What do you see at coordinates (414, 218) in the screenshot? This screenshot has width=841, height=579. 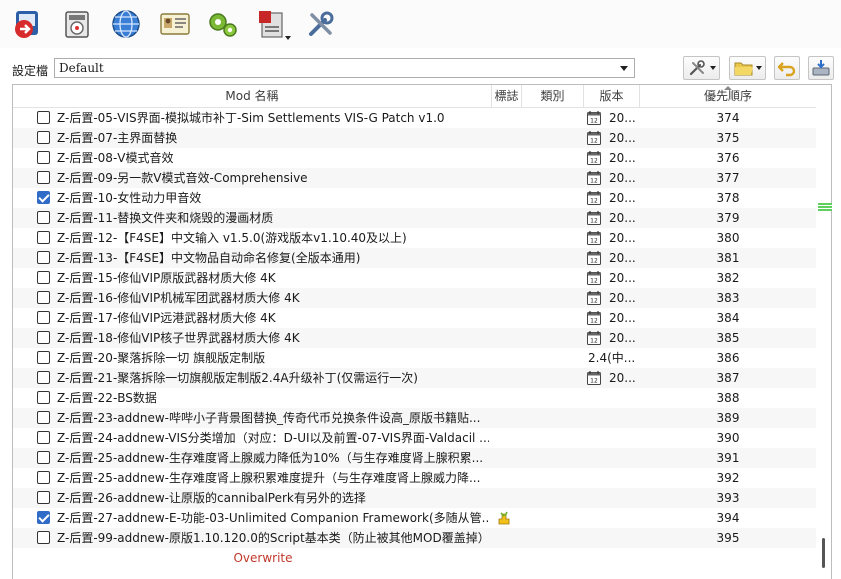 I see `table-row: Z-后置-11-替换文件夹和烧毁的漫画材质 12 20... 379` at bounding box center [414, 218].